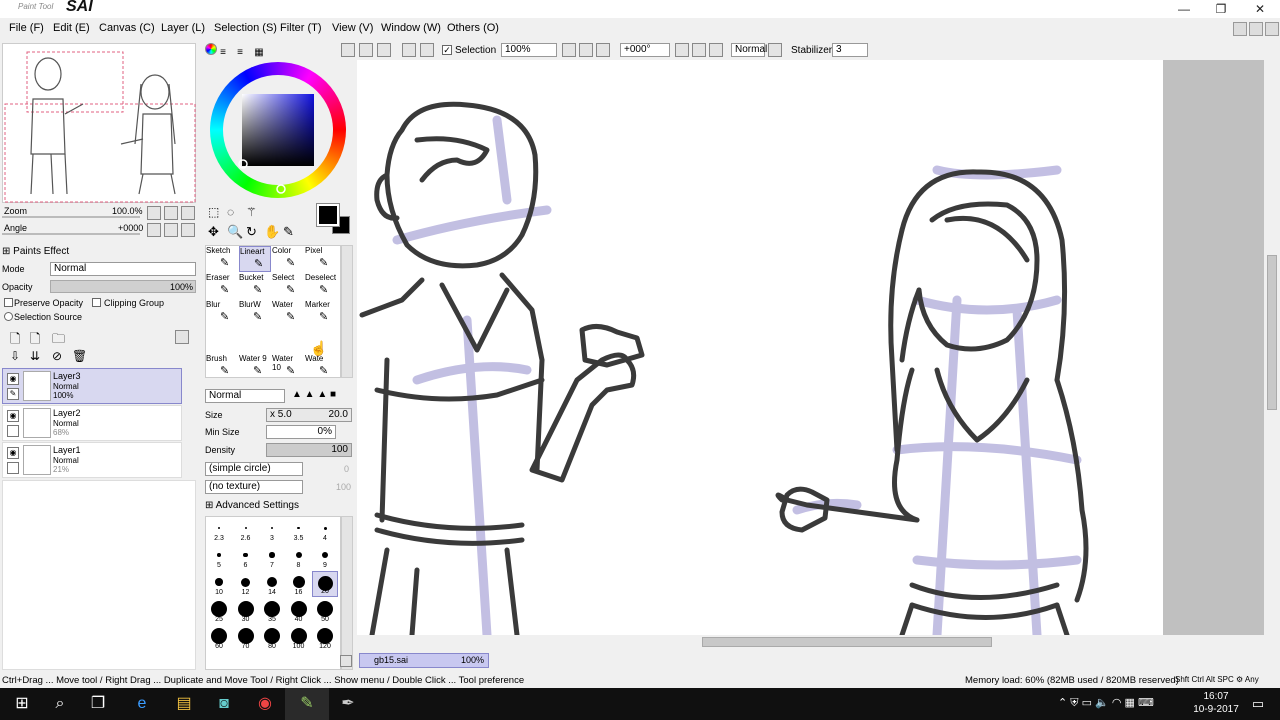 The image size is (1280, 720). Describe the element at coordinates (245, 396) in the screenshot. I see `blend-mode-select: Normal` at that location.